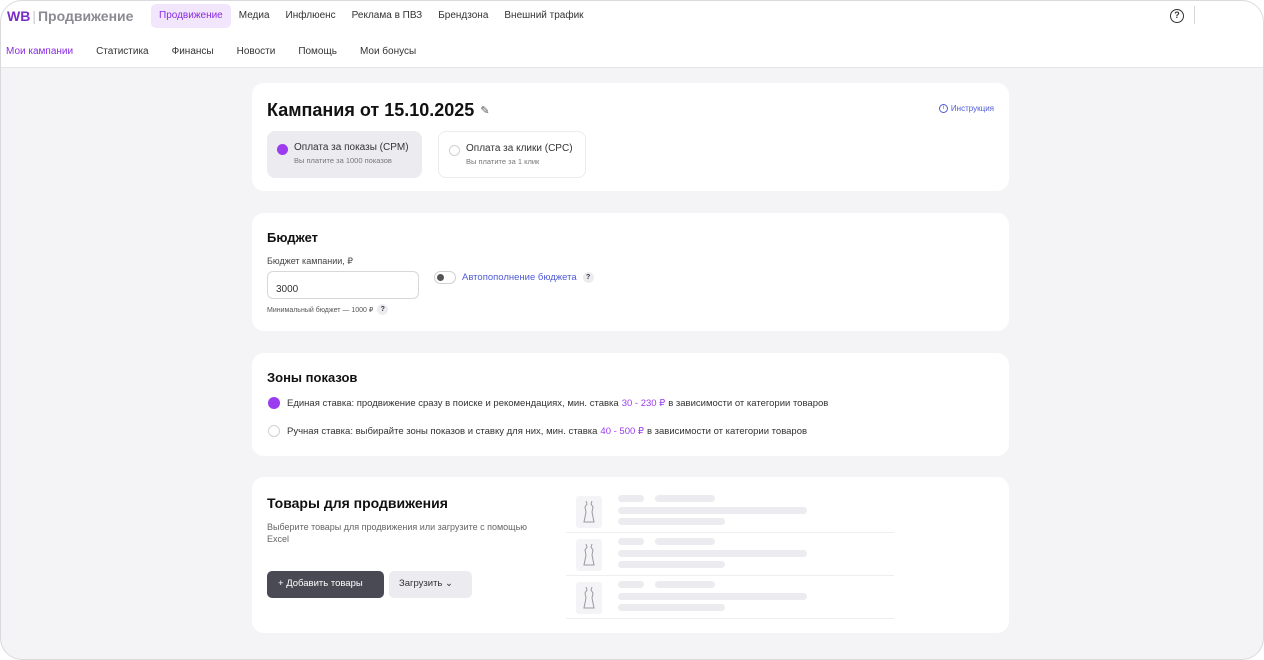  What do you see at coordinates (282, 149) in the screenshot?
I see `radio-cpm` at bounding box center [282, 149].